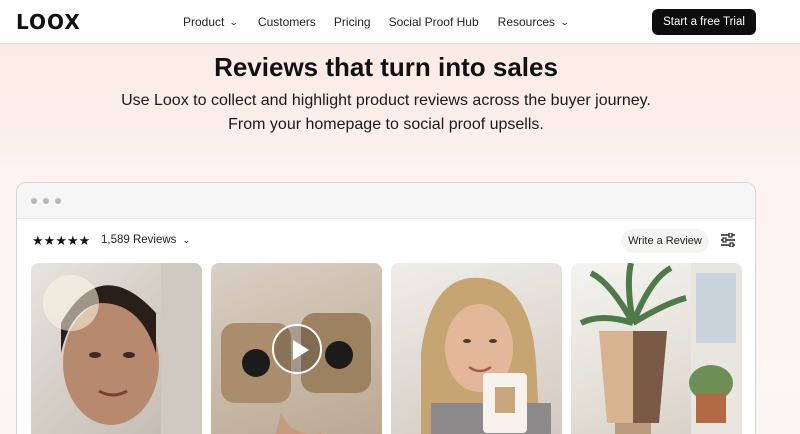 Image resolution: width=800 pixels, height=434 pixels. Describe the element at coordinates (526, 22) in the screenshot. I see `nav-resources-label: Resources` at that location.